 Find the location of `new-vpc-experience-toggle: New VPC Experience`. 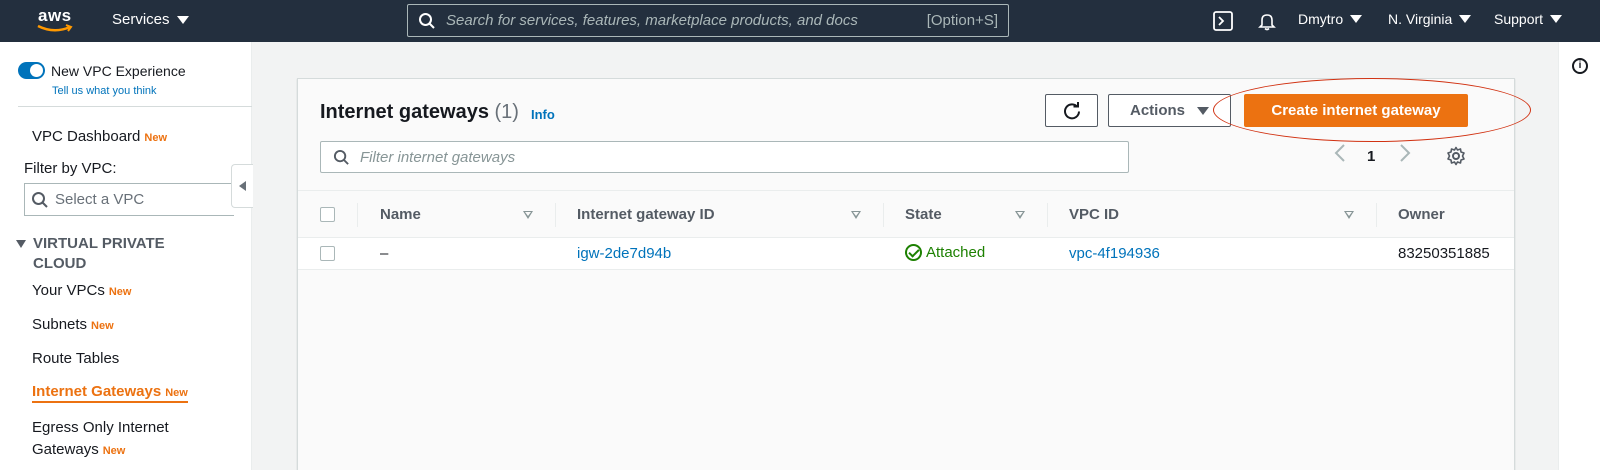

new-vpc-experience-toggle: New VPC Experience is located at coordinates (102, 70).